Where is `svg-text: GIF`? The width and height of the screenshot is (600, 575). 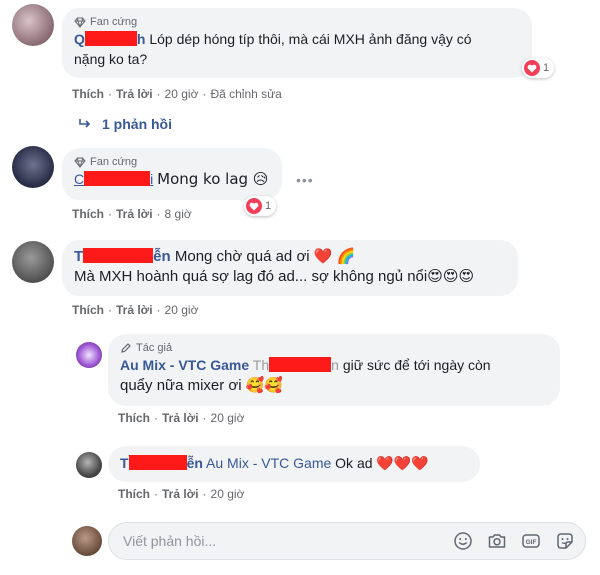 svg-text: GIF is located at coordinates (531, 542).